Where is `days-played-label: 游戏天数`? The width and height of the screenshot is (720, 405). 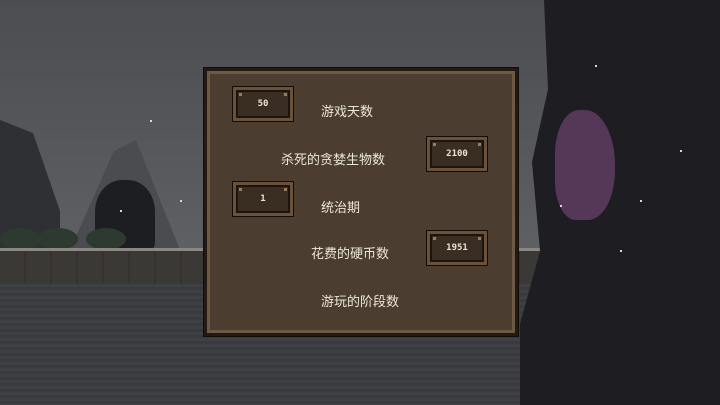
days-played-label: 游戏天数 is located at coordinates (347, 112).